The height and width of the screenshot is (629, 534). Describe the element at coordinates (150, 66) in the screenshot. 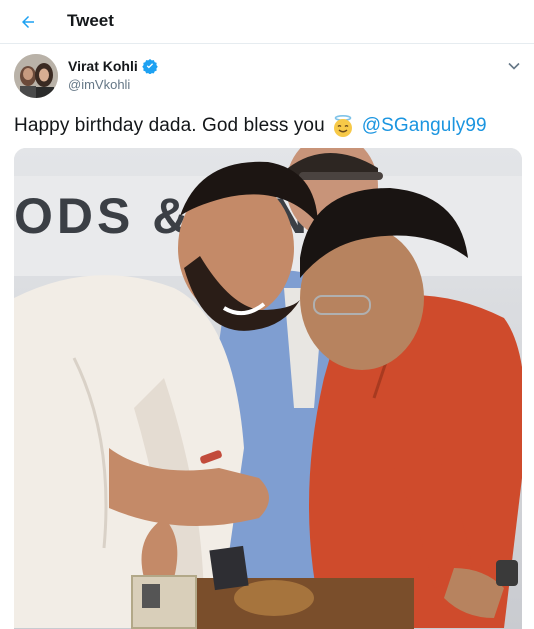

I see `verified-badge-icon` at that location.